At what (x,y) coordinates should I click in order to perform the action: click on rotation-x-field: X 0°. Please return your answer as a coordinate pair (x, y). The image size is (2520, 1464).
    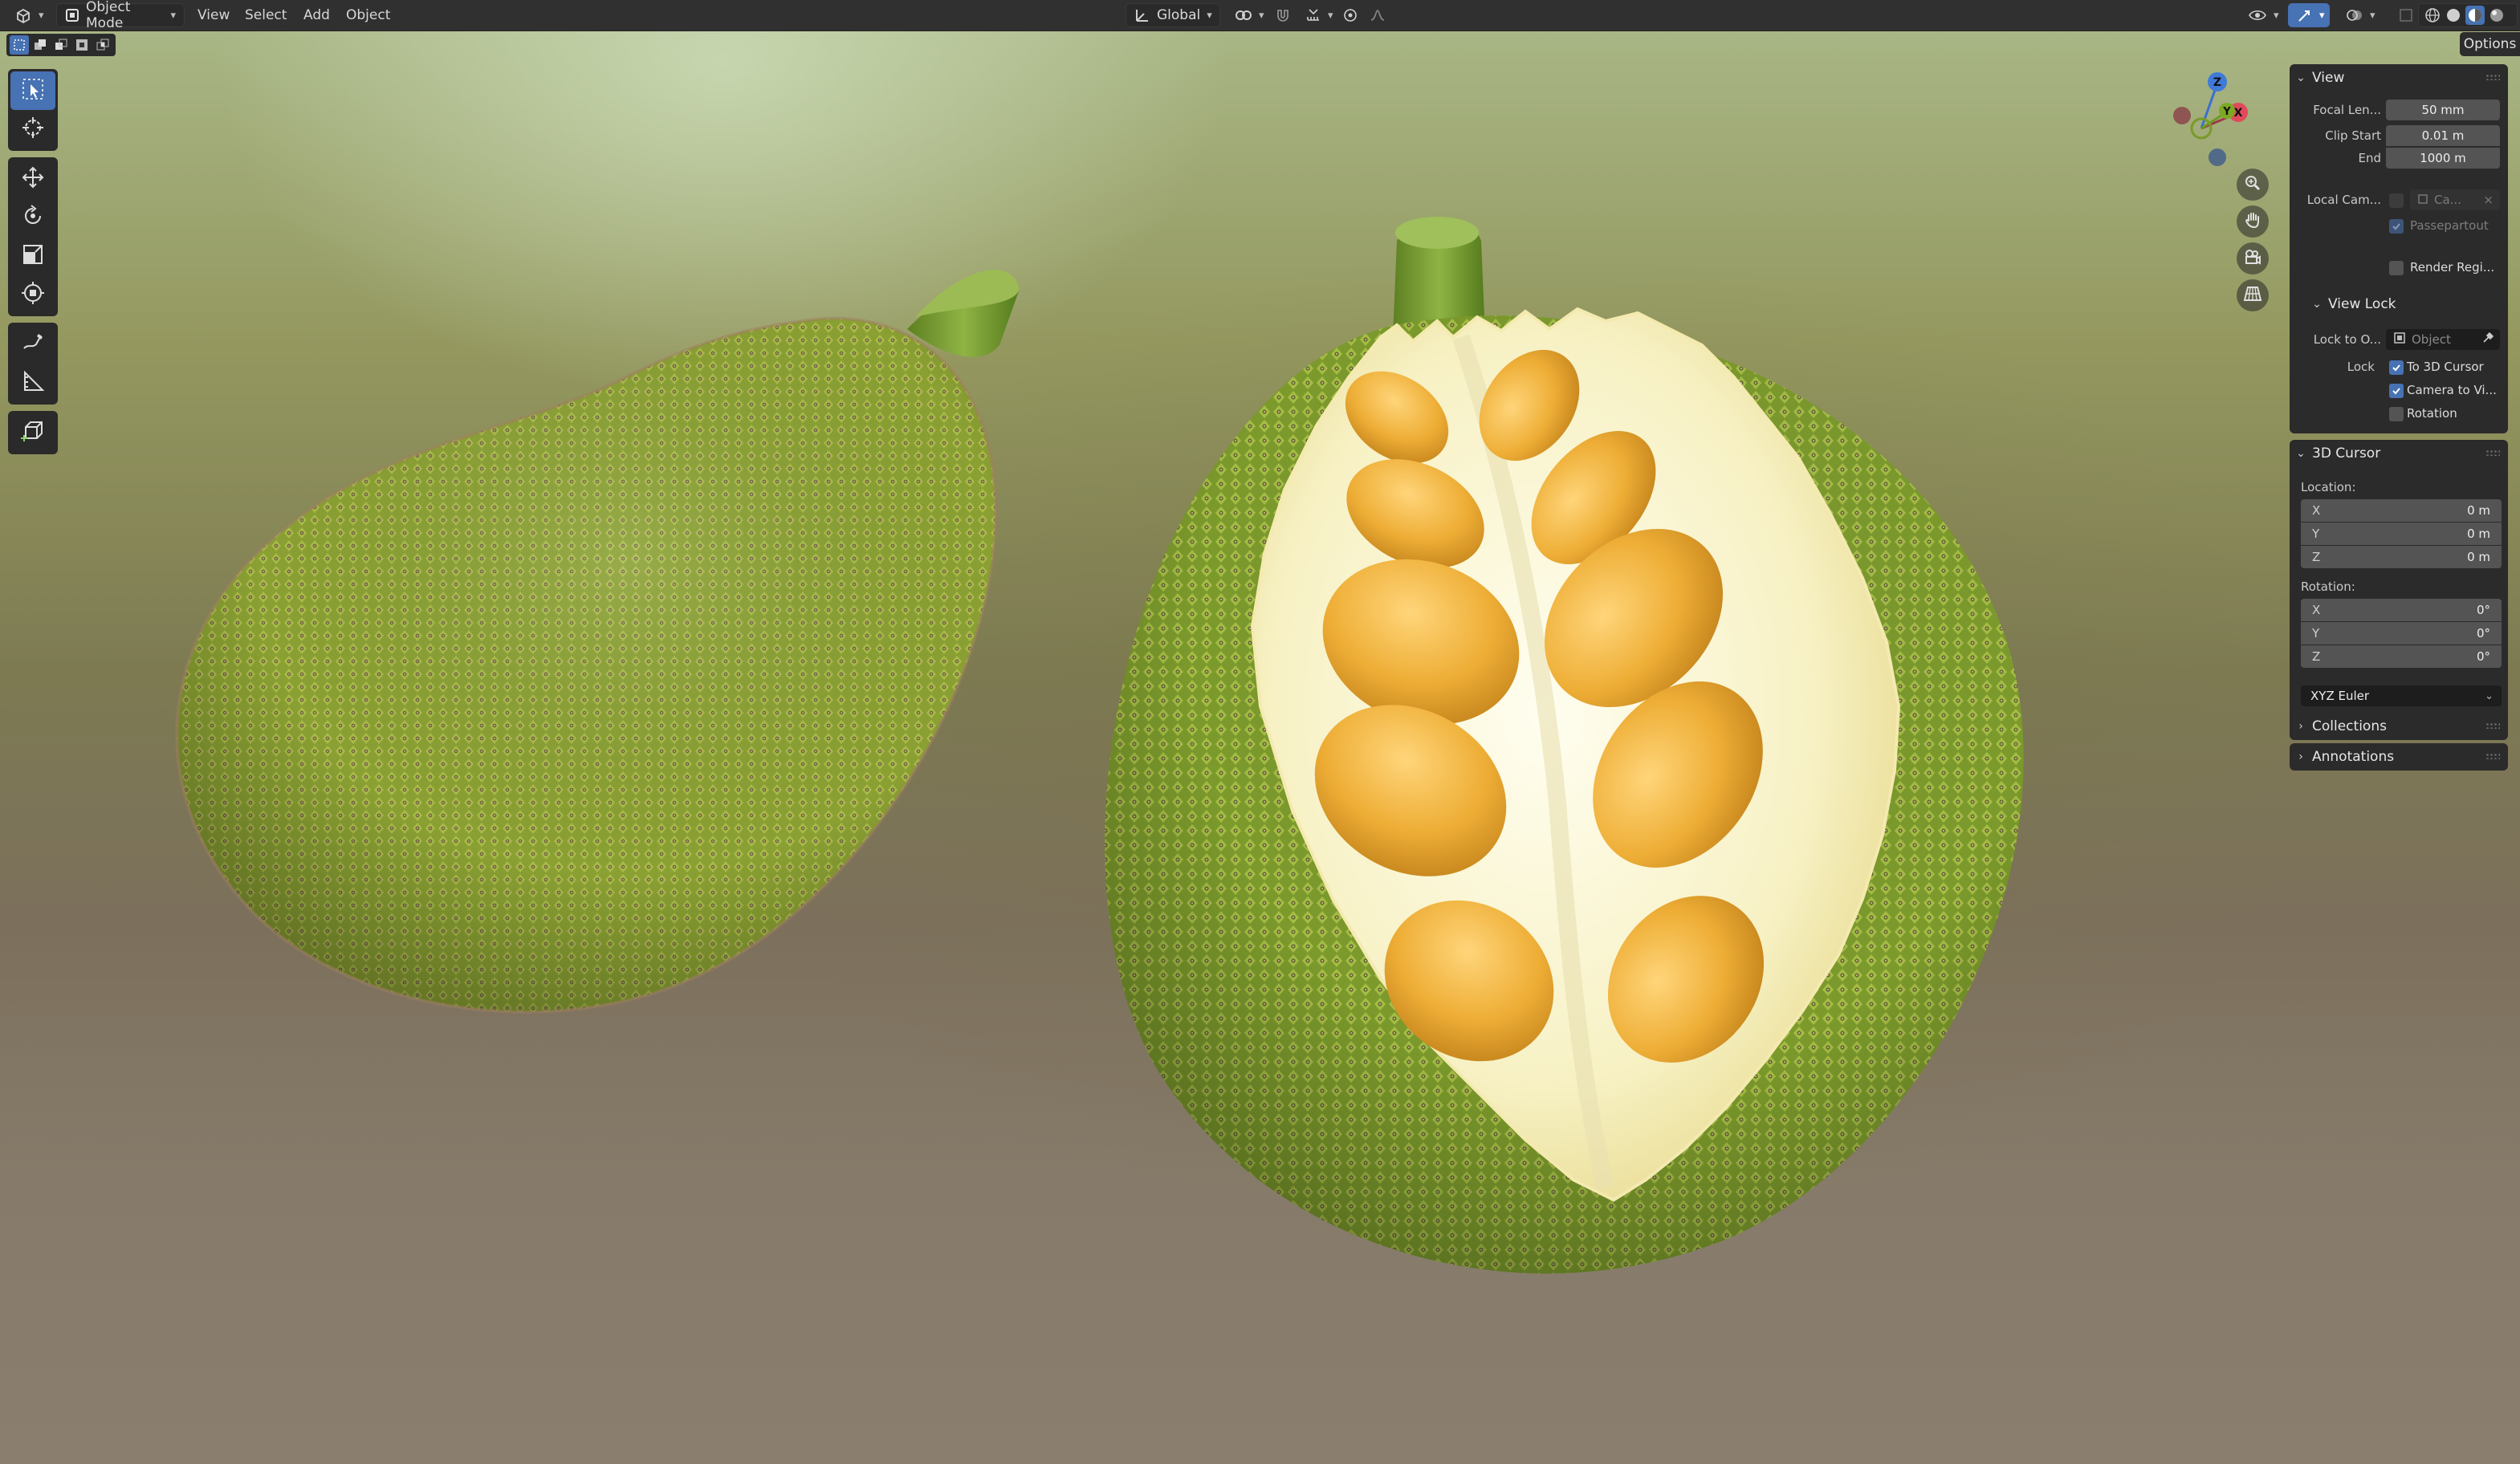
    Looking at the image, I should click on (2401, 610).